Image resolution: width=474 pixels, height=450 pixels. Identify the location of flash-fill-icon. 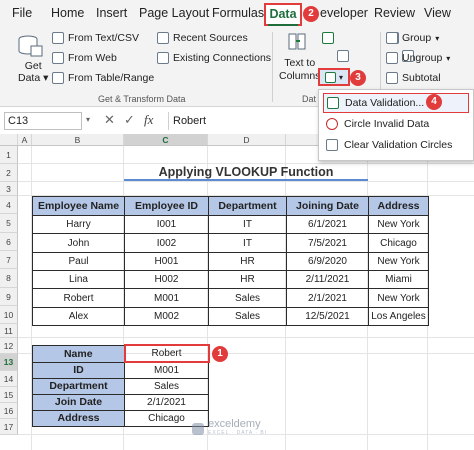
(328, 38).